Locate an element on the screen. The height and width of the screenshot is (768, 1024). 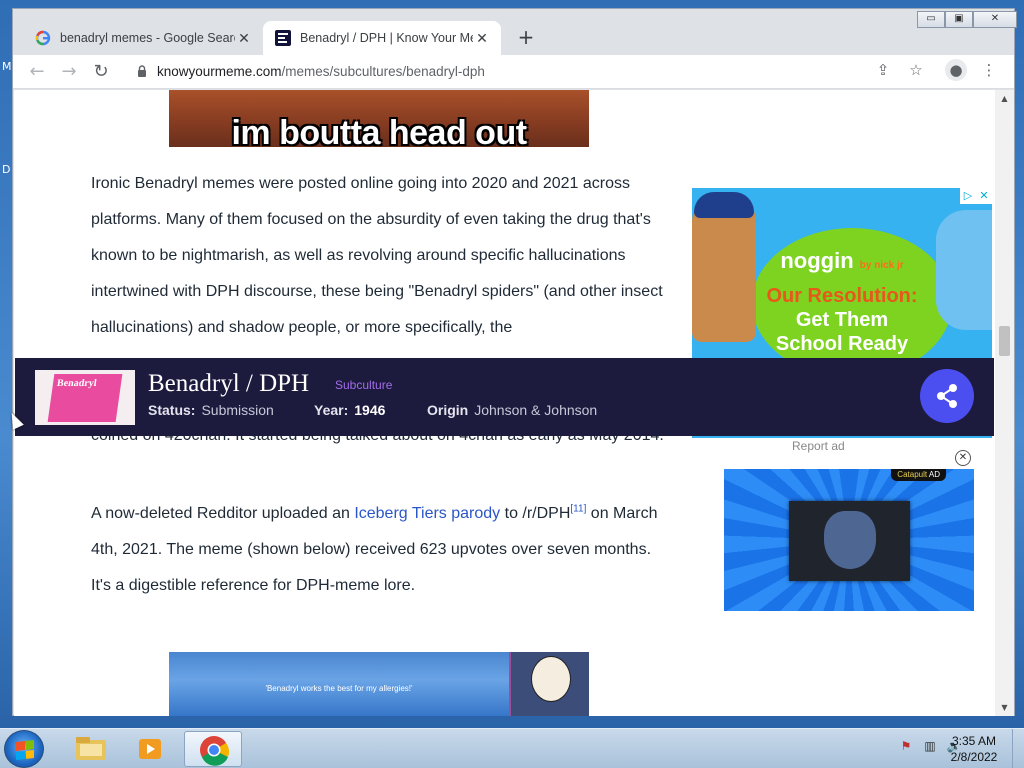
iceberg-tiers-link: Iceberg Tiers parody is located at coordinates (427, 513).